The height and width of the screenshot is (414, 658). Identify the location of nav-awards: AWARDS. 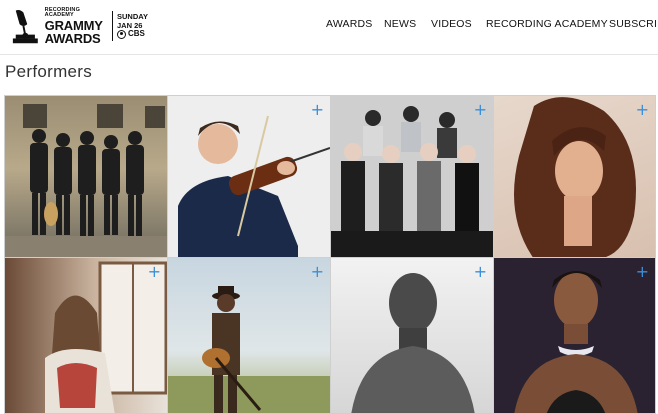
(349, 24).